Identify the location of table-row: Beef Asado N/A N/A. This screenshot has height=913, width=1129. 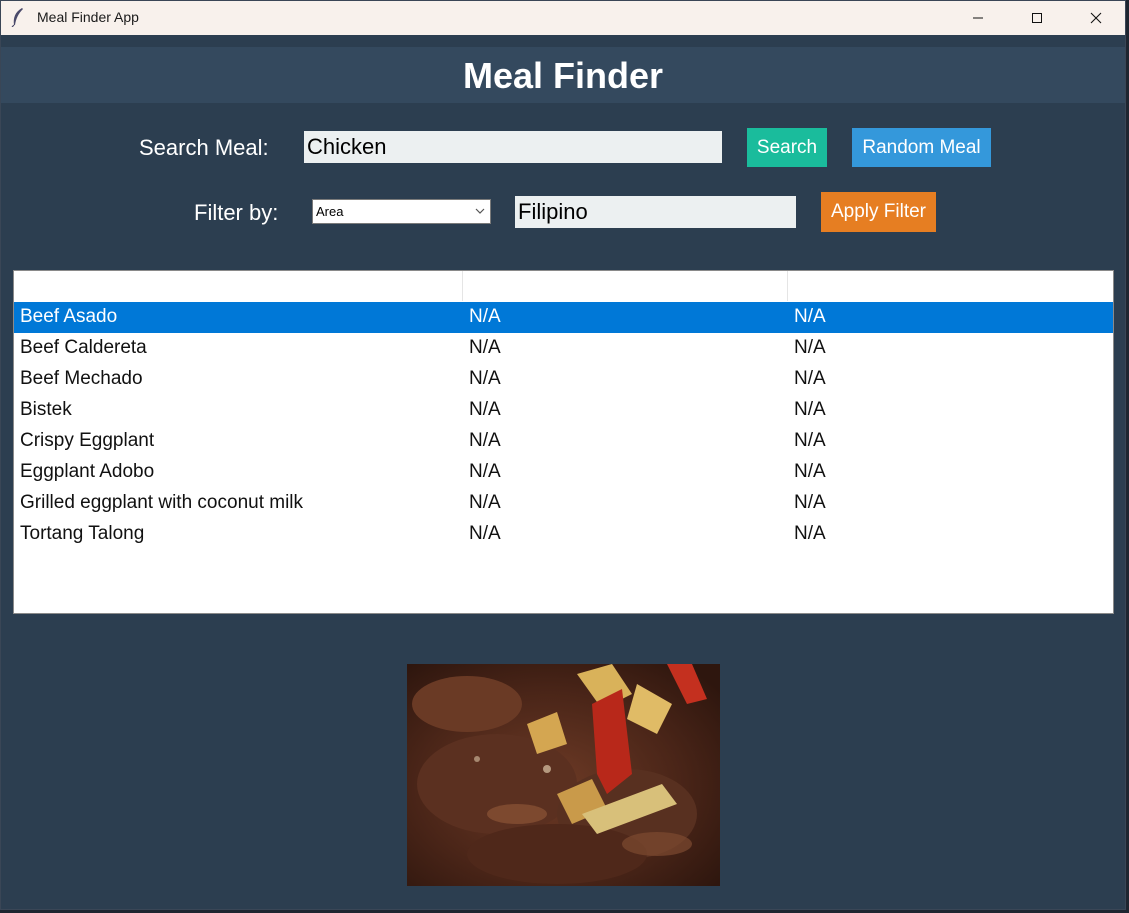
(563, 317).